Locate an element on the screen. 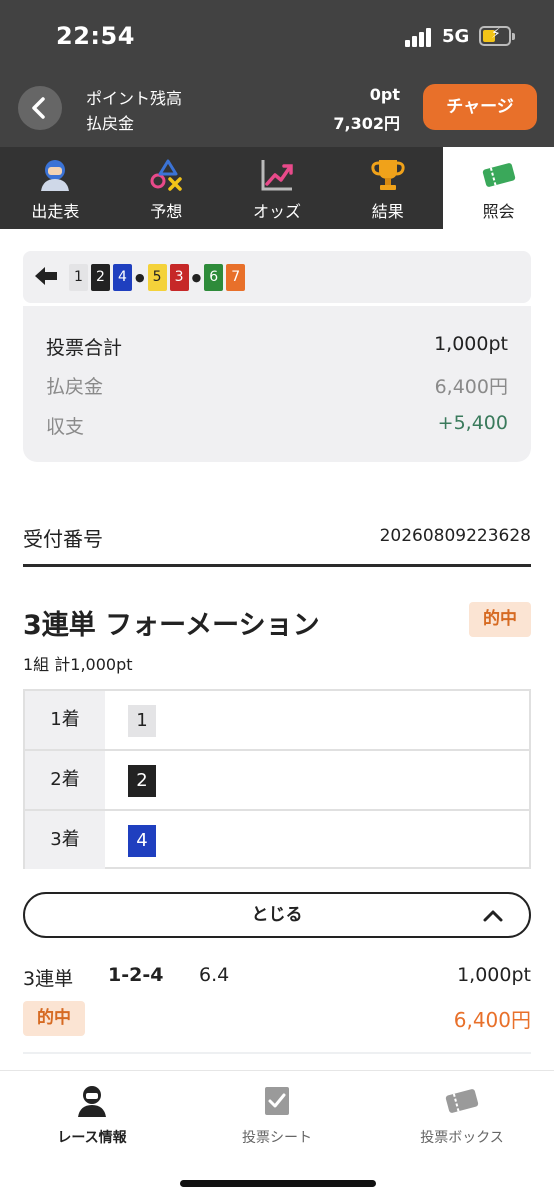 Image resolution: width=554 pixels, height=1200 pixels. balance-label: 収支 is located at coordinates (65, 427).